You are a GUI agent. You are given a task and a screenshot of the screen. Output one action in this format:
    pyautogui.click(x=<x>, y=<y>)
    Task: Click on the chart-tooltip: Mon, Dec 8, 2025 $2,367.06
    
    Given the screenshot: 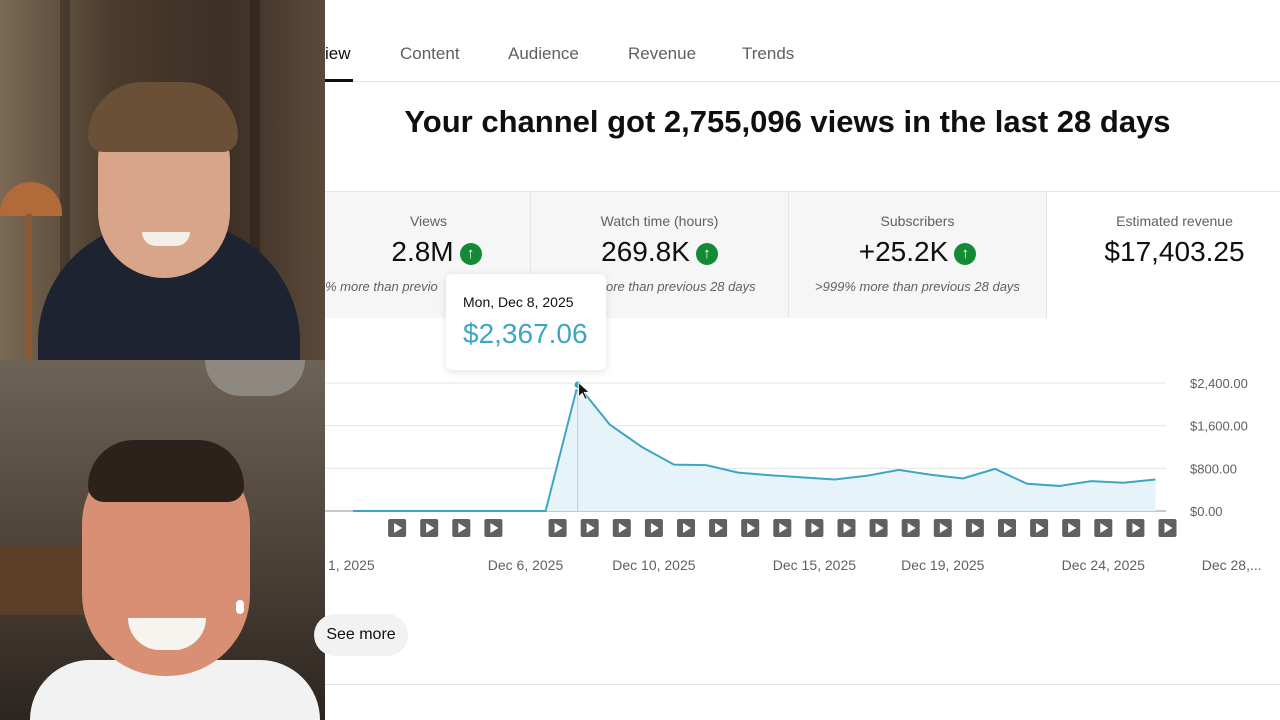 What is the action you would take?
    pyautogui.click(x=526, y=322)
    